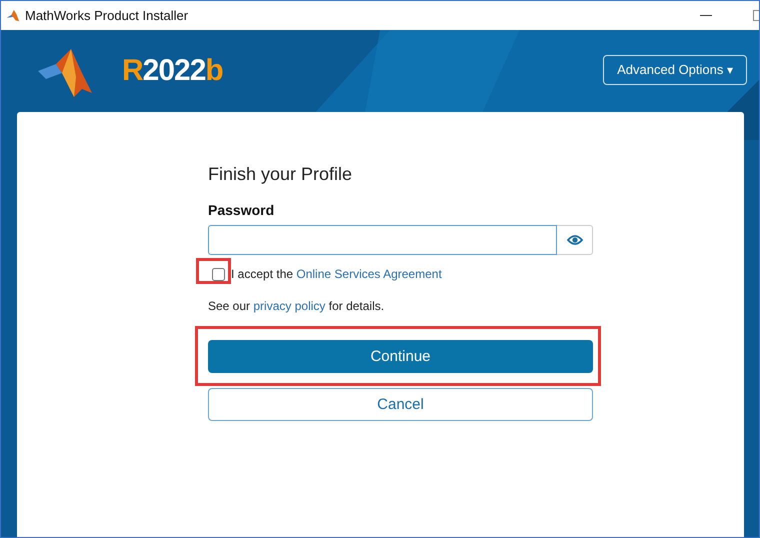 The image size is (760, 538). I want to click on window-title: MathWorks Product Installer, so click(106, 15).